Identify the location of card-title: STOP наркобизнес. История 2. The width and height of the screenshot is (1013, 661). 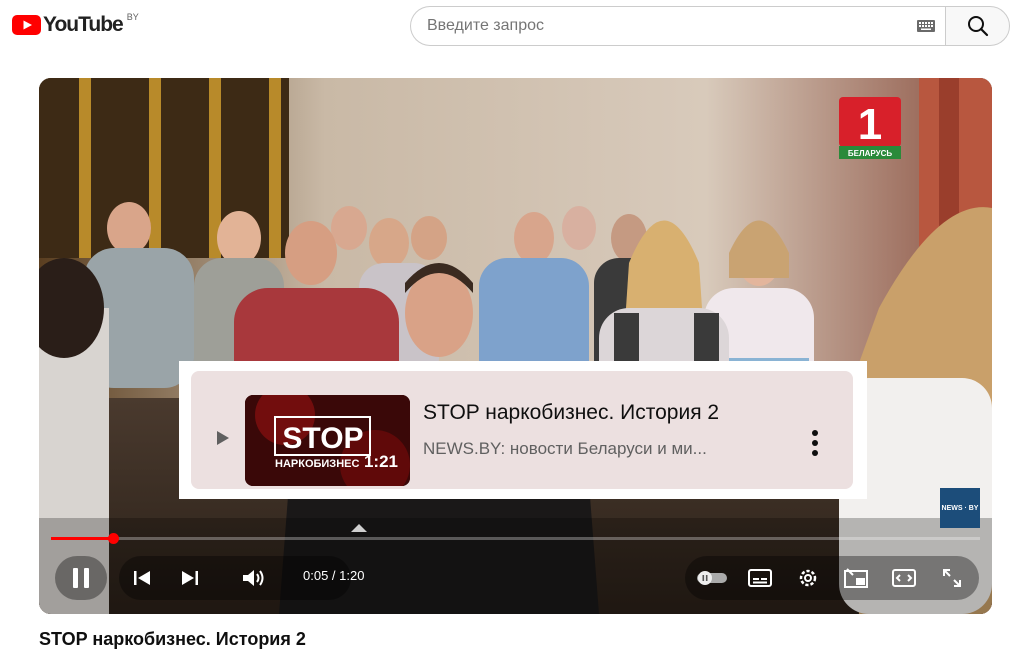
(571, 413).